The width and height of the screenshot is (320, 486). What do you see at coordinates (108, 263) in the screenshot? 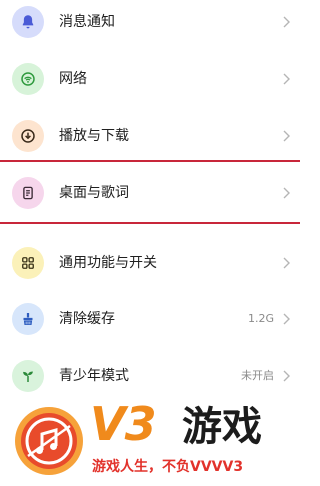
I see `settings-item-label: 通用功能与开关` at bounding box center [108, 263].